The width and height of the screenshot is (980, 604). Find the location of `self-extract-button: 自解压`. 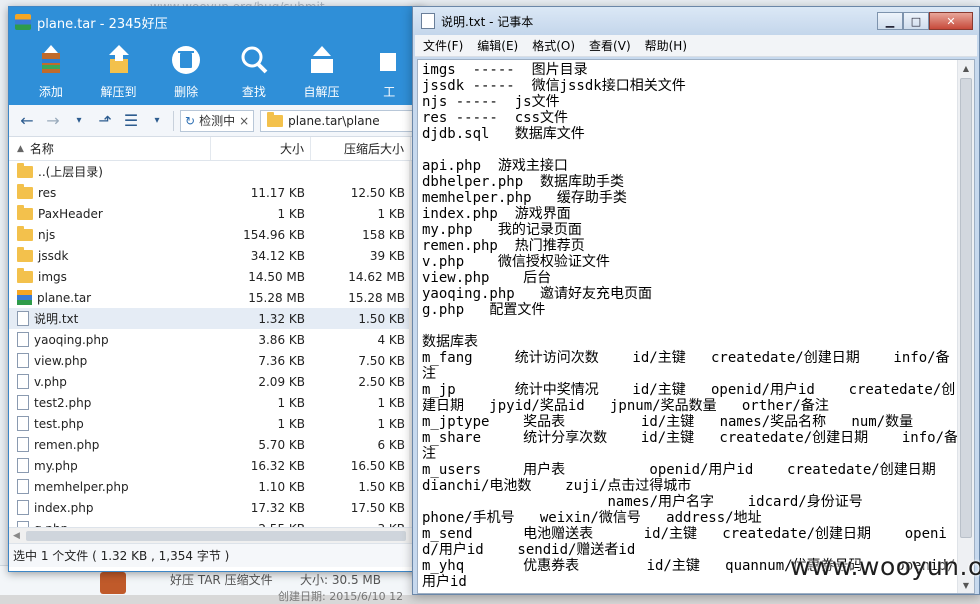

self-extract-button: 自解压 is located at coordinates (322, 71).